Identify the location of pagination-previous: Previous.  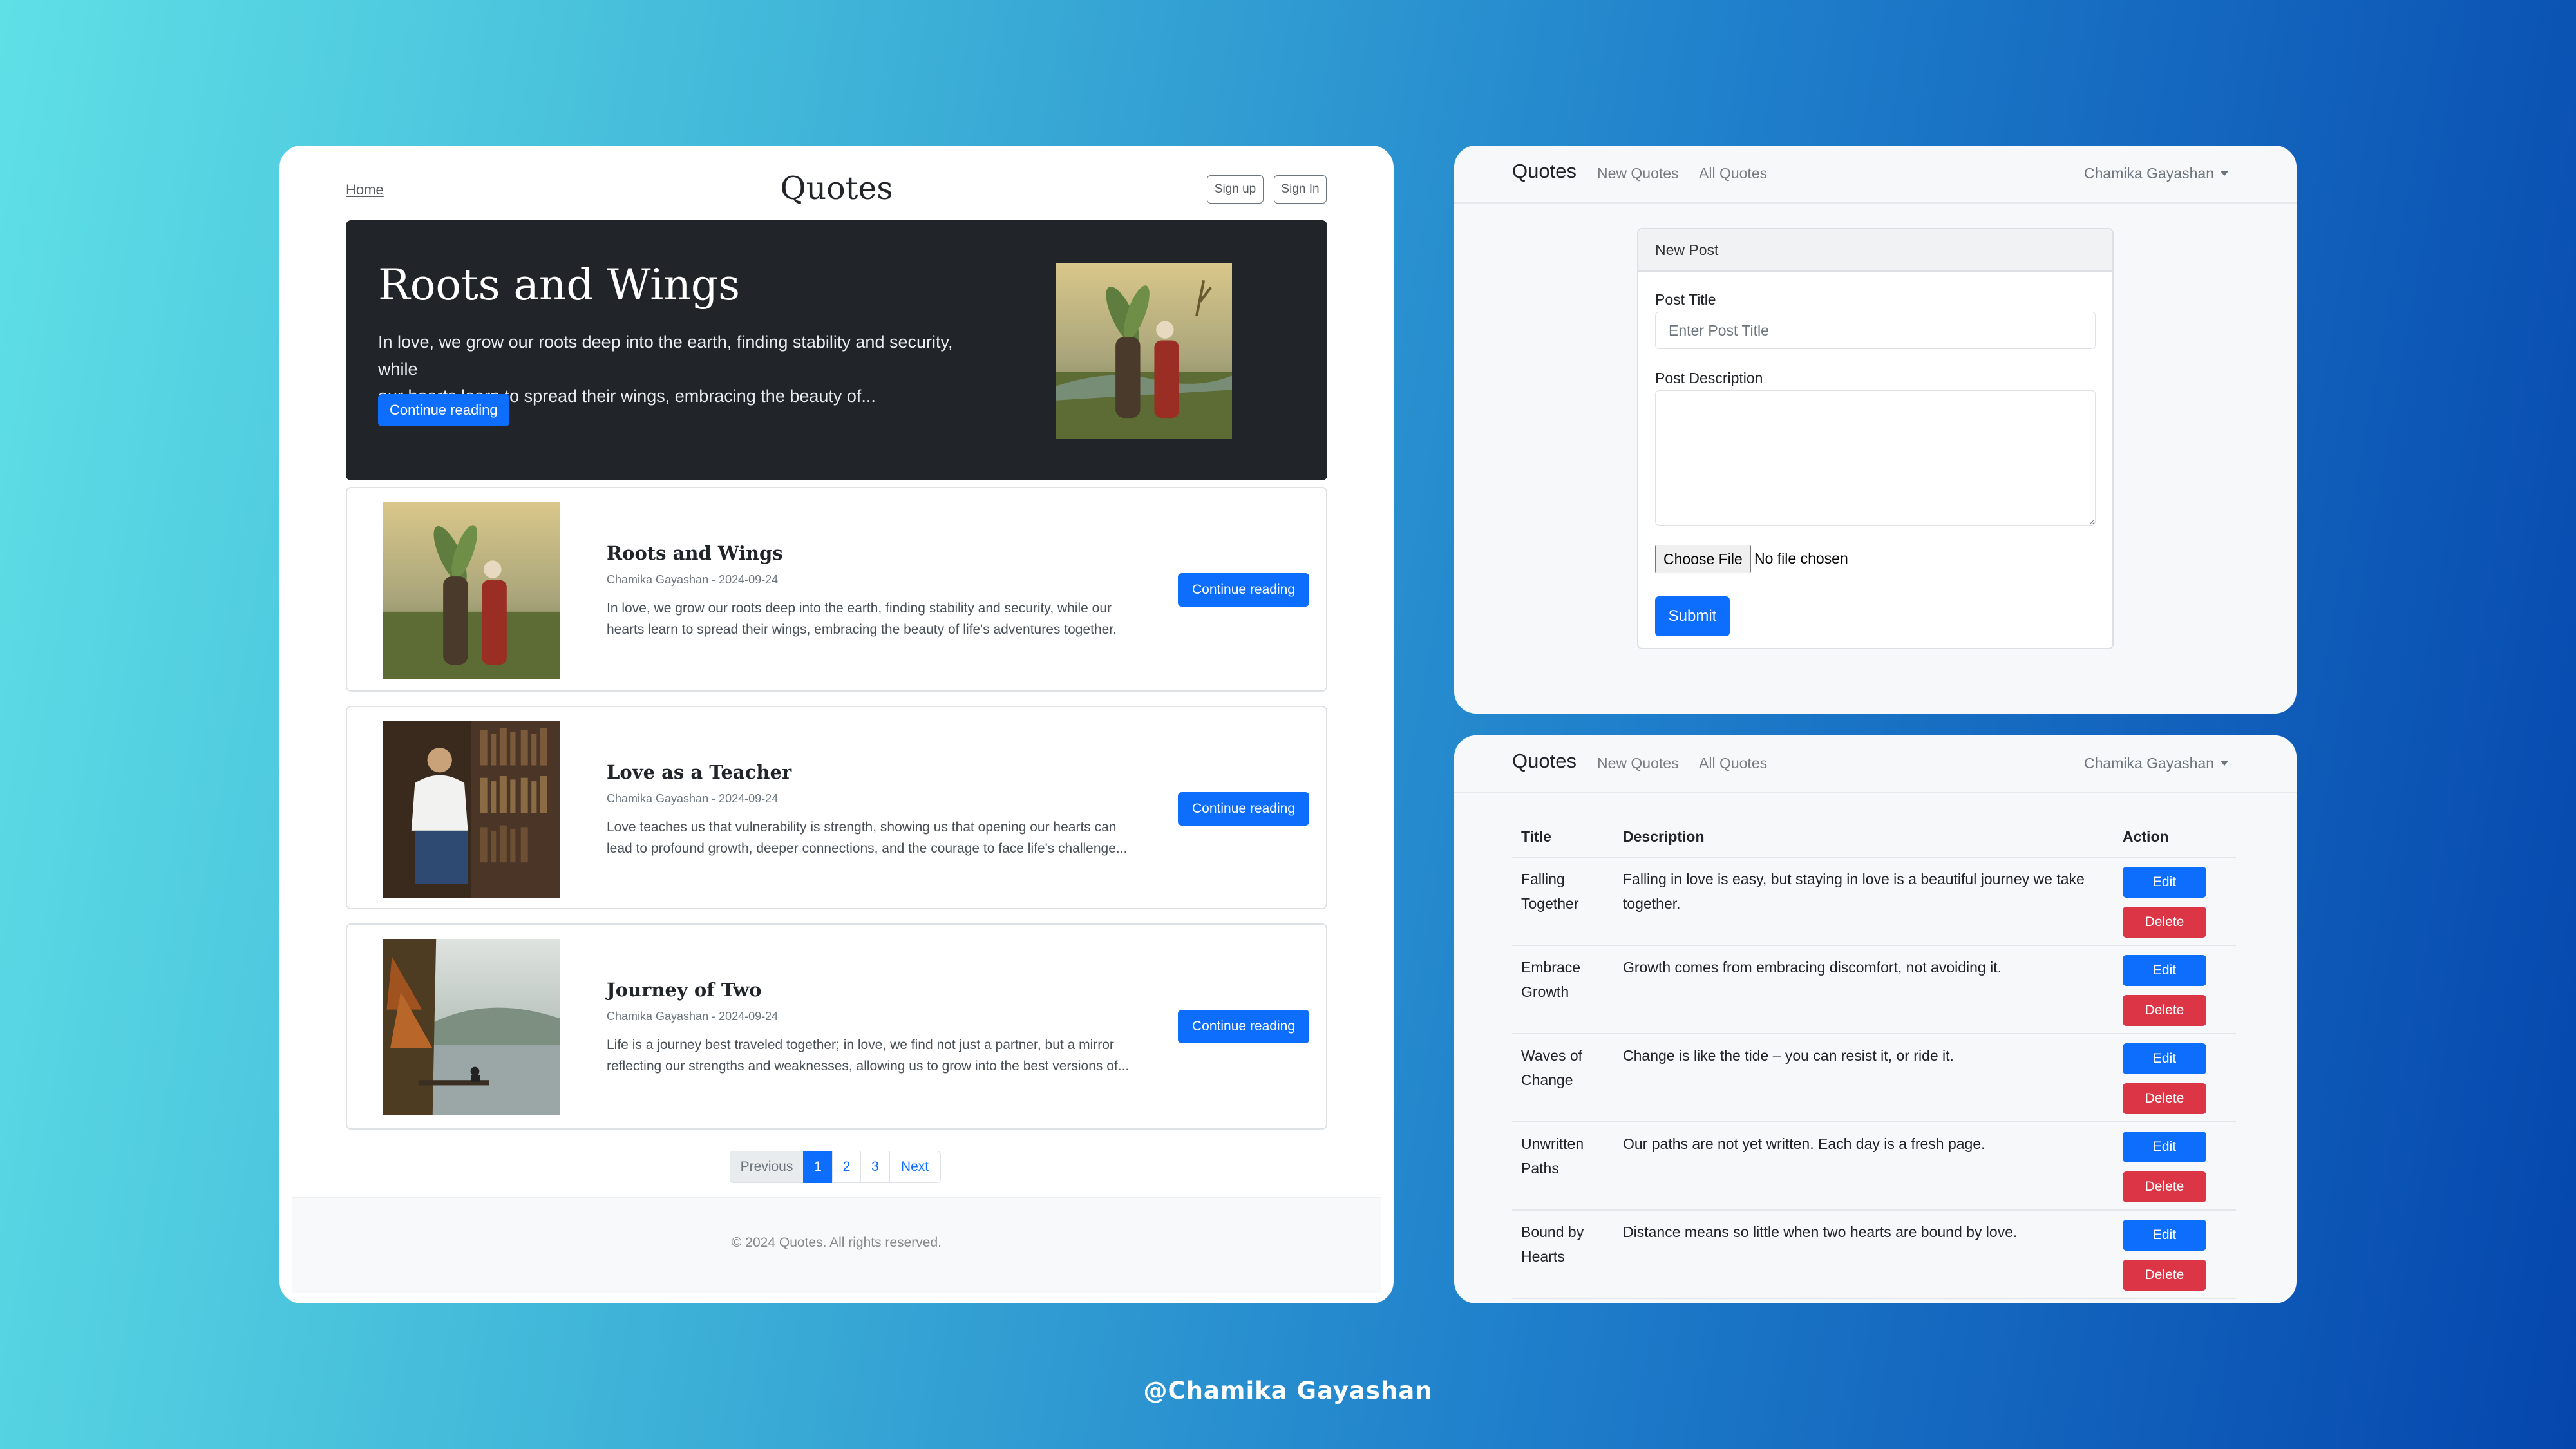
(766, 1167).